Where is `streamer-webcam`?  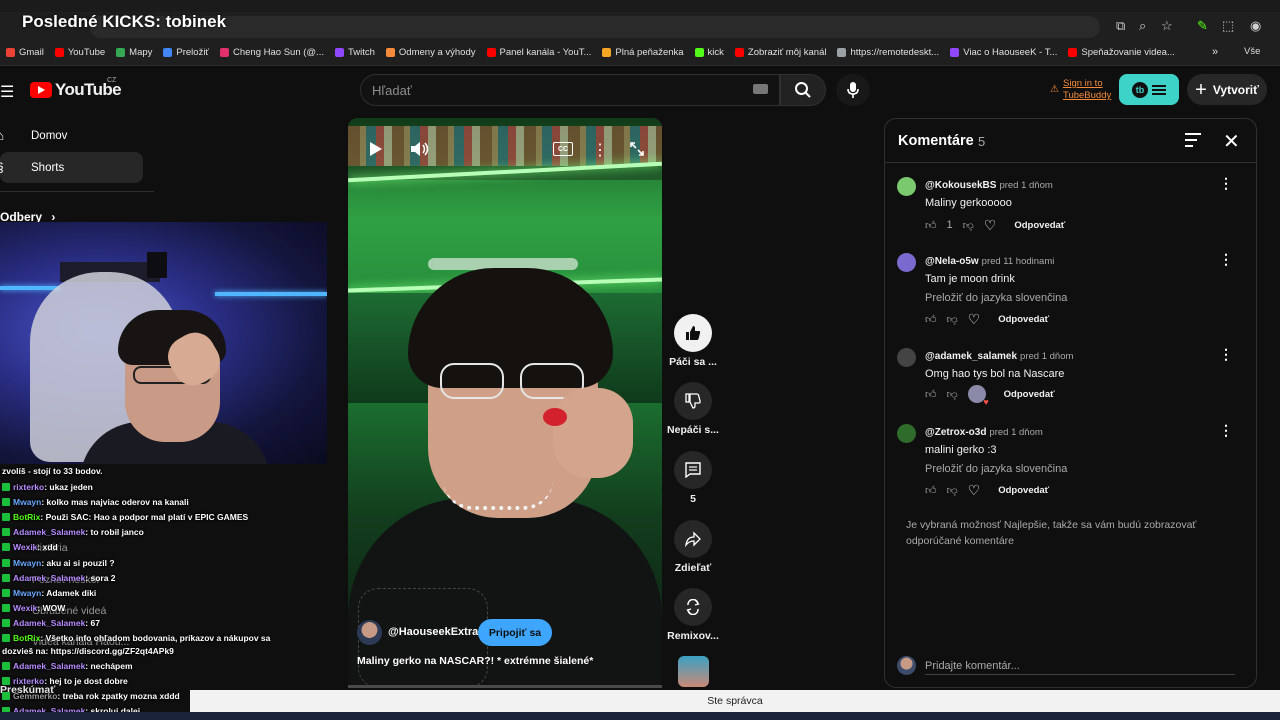 streamer-webcam is located at coordinates (163, 343).